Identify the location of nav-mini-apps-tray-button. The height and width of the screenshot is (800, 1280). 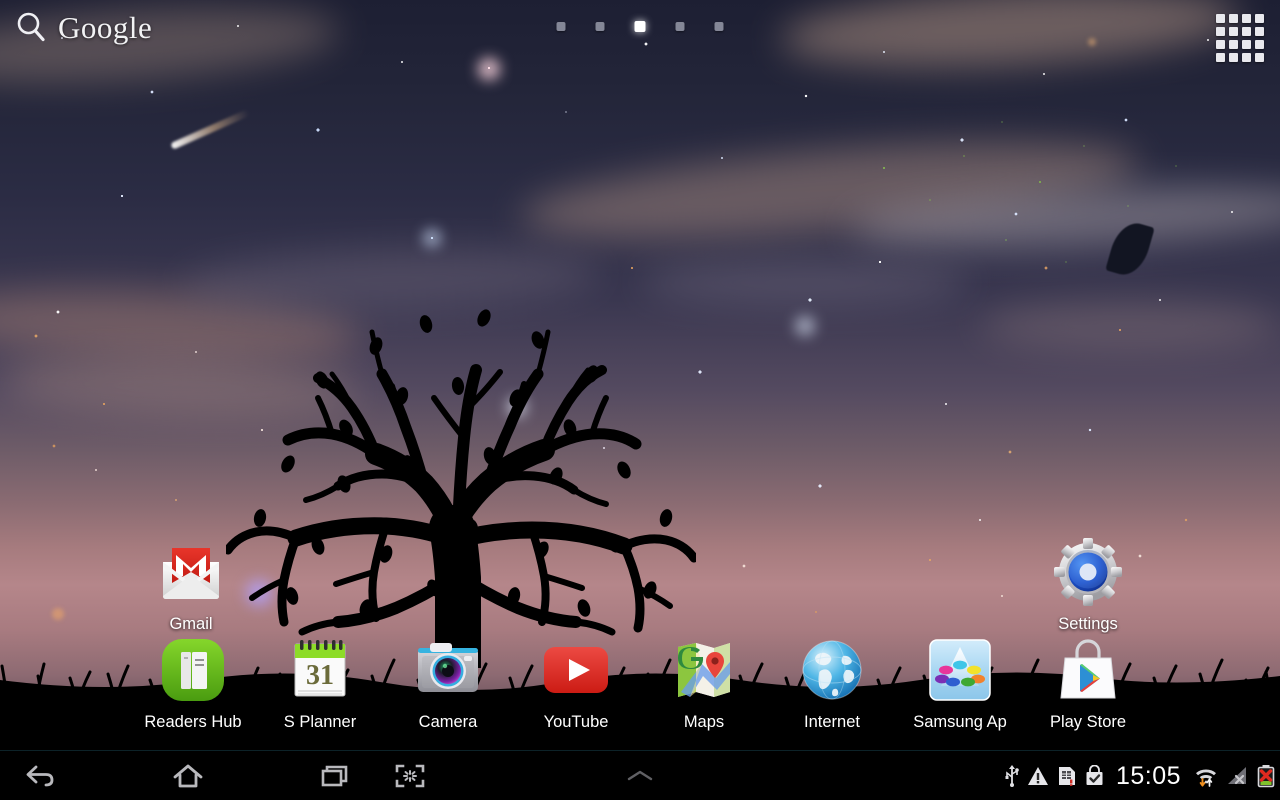
(640, 775).